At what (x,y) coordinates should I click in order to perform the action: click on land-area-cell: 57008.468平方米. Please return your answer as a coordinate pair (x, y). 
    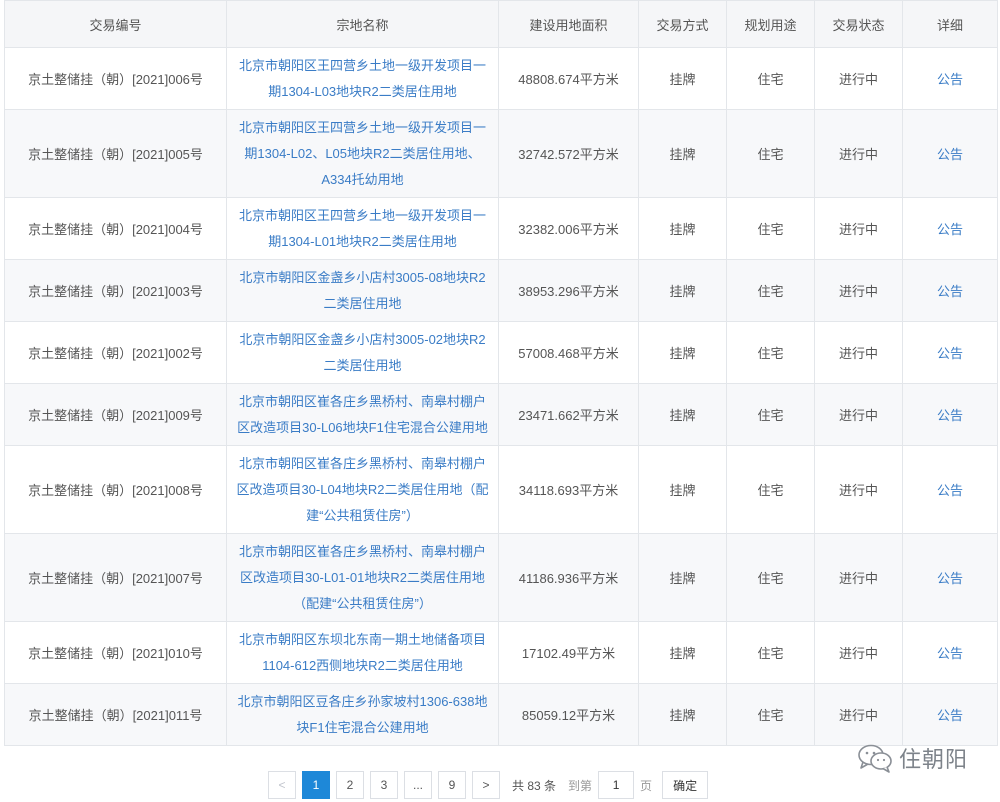
    Looking at the image, I should click on (568, 352).